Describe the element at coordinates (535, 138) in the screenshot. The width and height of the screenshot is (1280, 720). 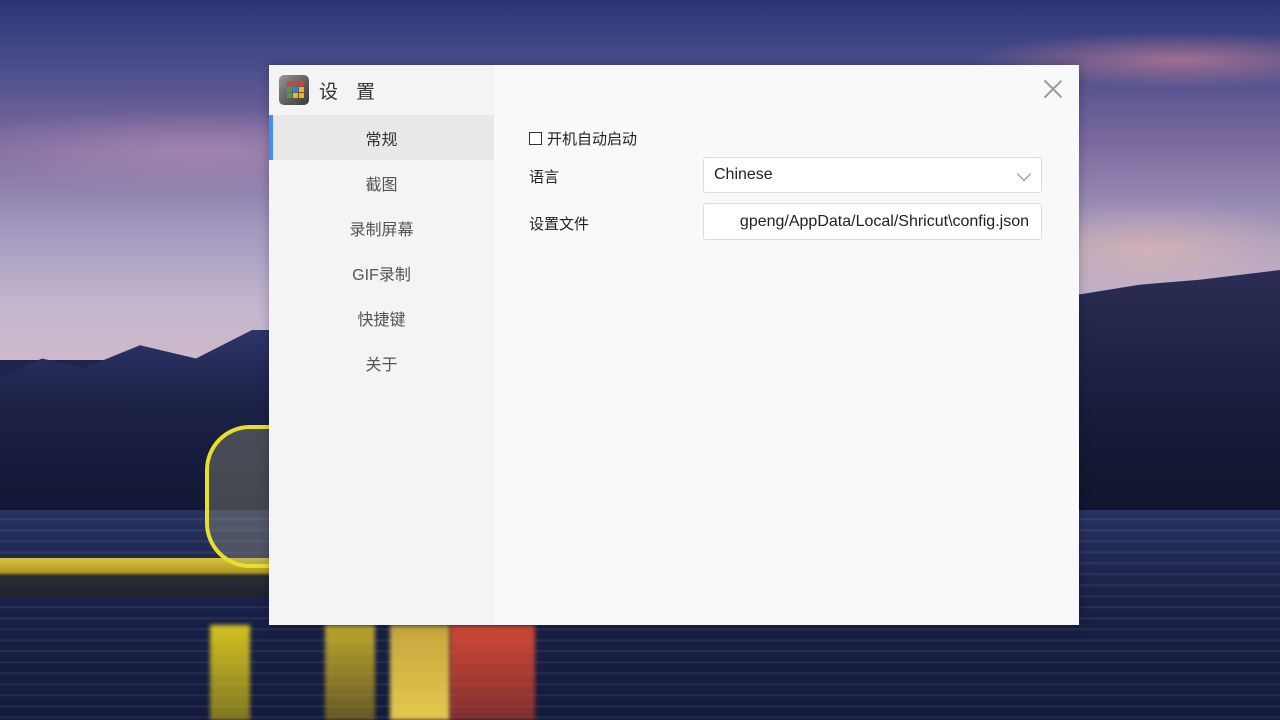
I see `checkbox-icon` at that location.